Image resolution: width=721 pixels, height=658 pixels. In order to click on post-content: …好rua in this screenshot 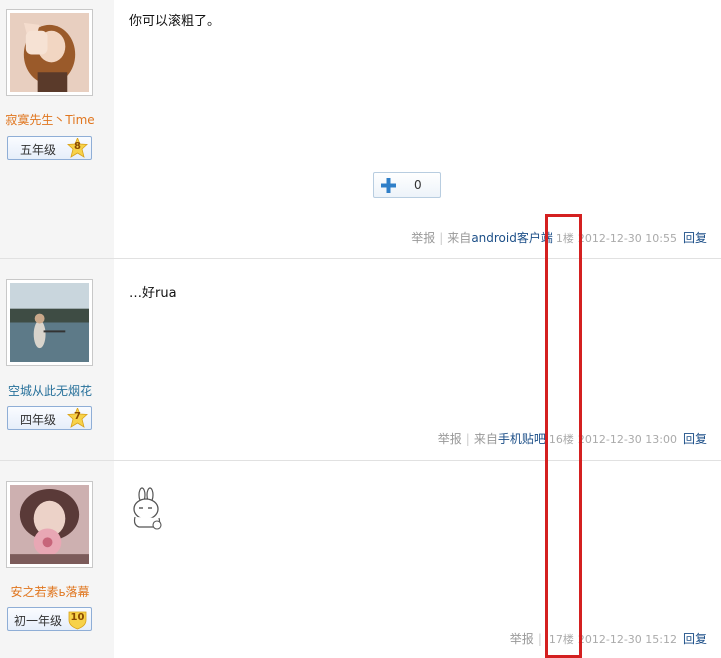, I will do `click(153, 293)`.